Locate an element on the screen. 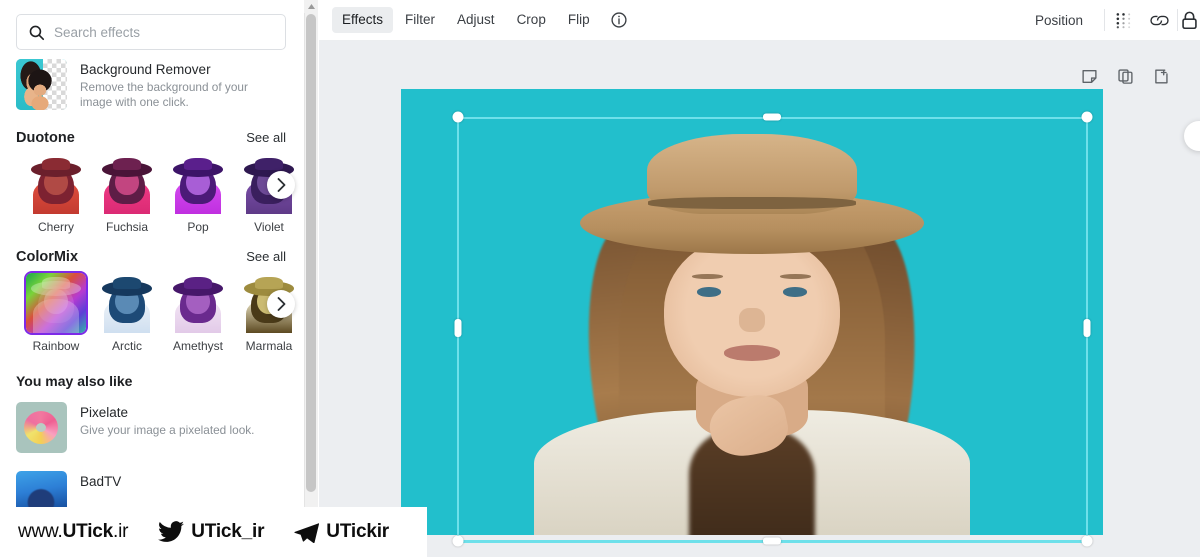 This screenshot has height=557, width=1200. search-input is located at coordinates (164, 32).